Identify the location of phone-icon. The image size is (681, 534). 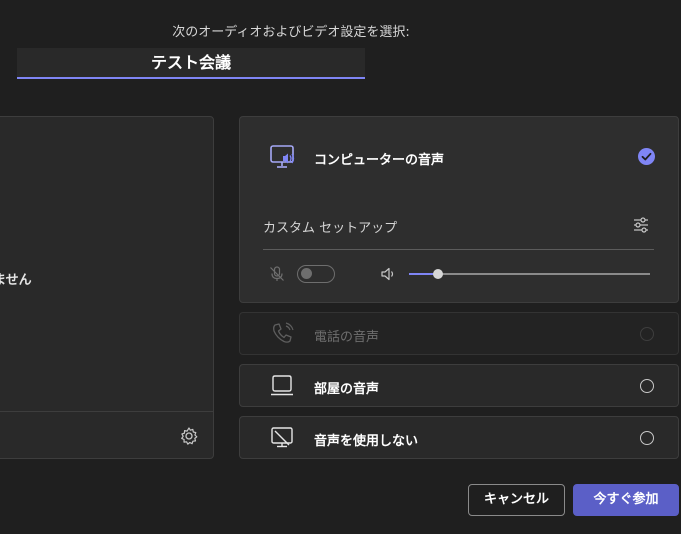
(283, 332).